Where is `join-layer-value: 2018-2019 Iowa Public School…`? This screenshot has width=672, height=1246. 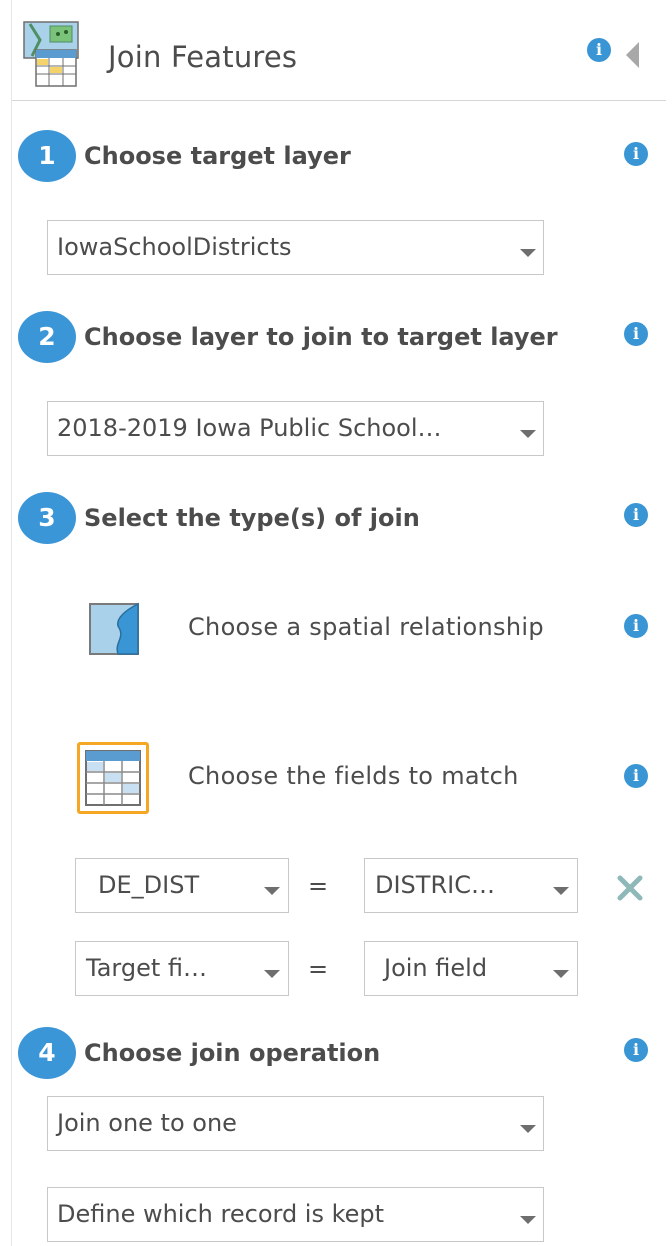 join-layer-value: 2018-2019 Iowa Public School… is located at coordinates (249, 428).